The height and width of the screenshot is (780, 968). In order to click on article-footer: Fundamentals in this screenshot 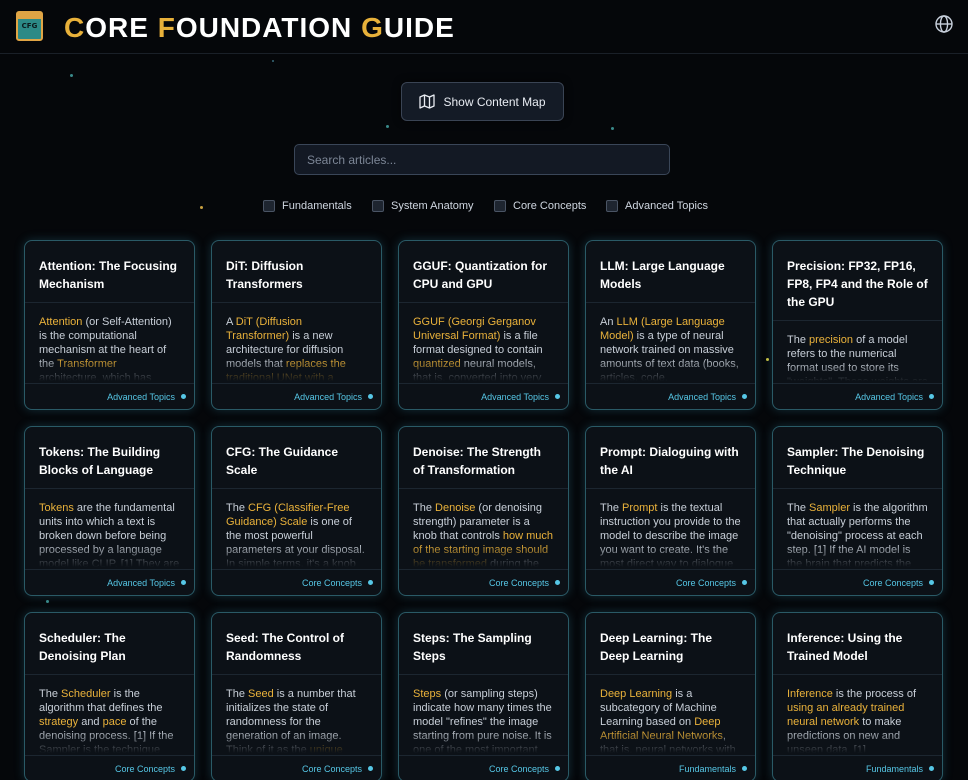, I will do `click(670, 767)`.